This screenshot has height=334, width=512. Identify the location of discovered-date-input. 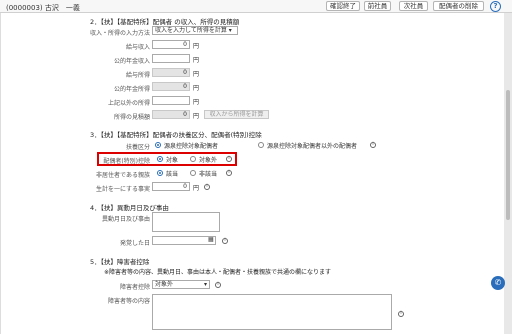
(184, 240).